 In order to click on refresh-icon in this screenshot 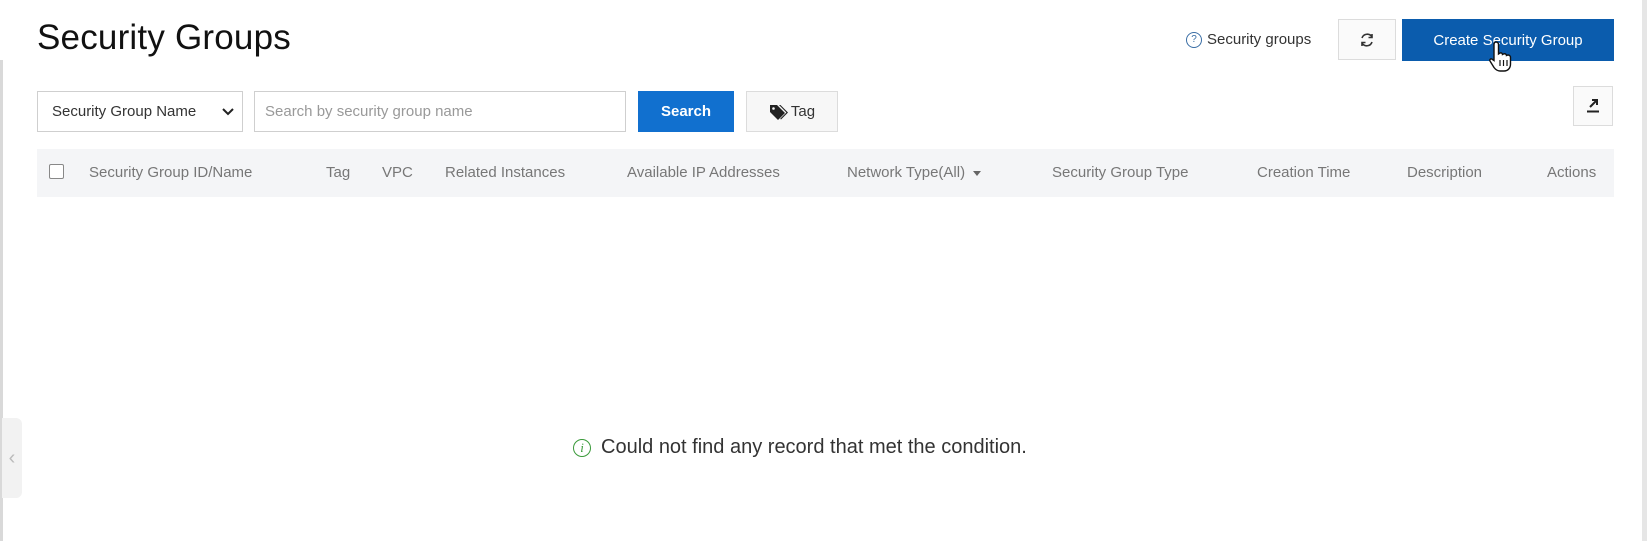, I will do `click(1367, 39)`.